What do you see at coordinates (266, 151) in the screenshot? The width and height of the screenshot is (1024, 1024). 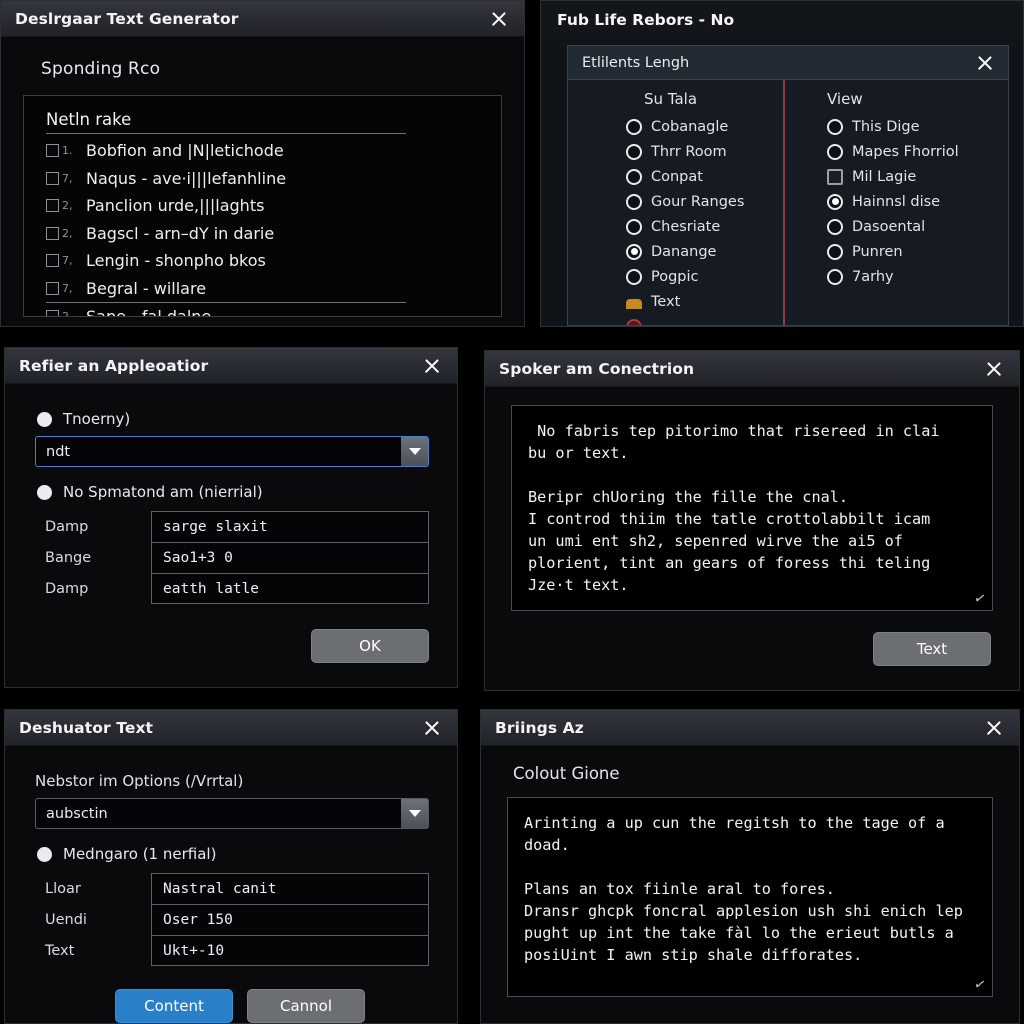 I see `generator-list-item: 1. Bobfion and |N|letichode` at bounding box center [266, 151].